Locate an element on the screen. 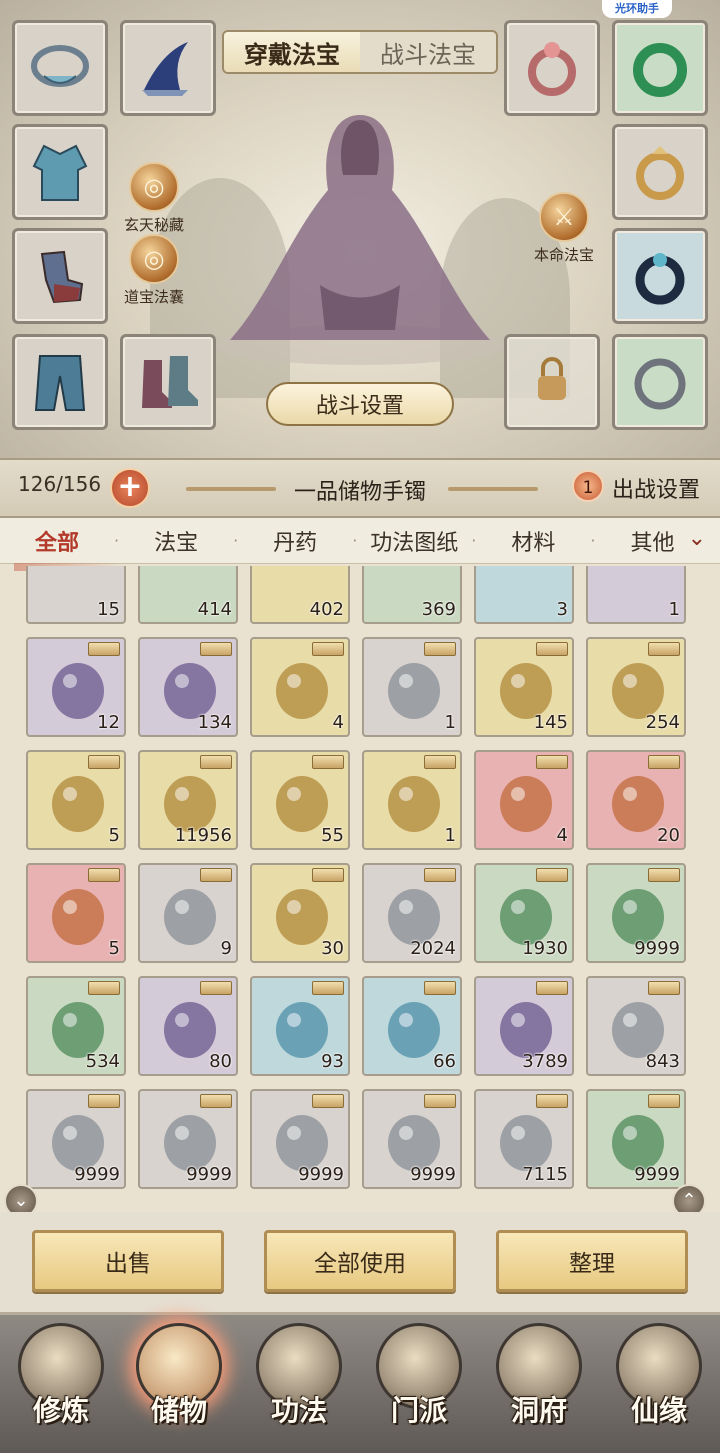 This screenshot has width=720, height=1453. boots-icon is located at coordinates (170, 382).